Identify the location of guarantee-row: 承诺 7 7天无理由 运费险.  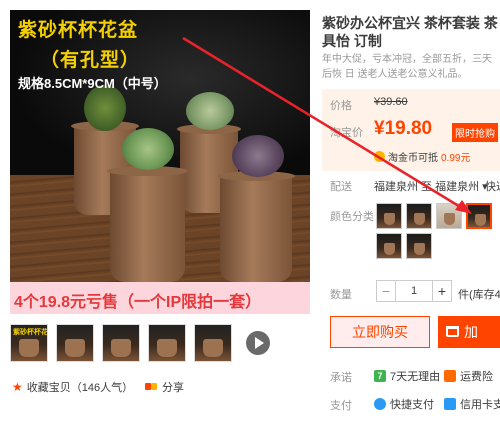
(415, 376).